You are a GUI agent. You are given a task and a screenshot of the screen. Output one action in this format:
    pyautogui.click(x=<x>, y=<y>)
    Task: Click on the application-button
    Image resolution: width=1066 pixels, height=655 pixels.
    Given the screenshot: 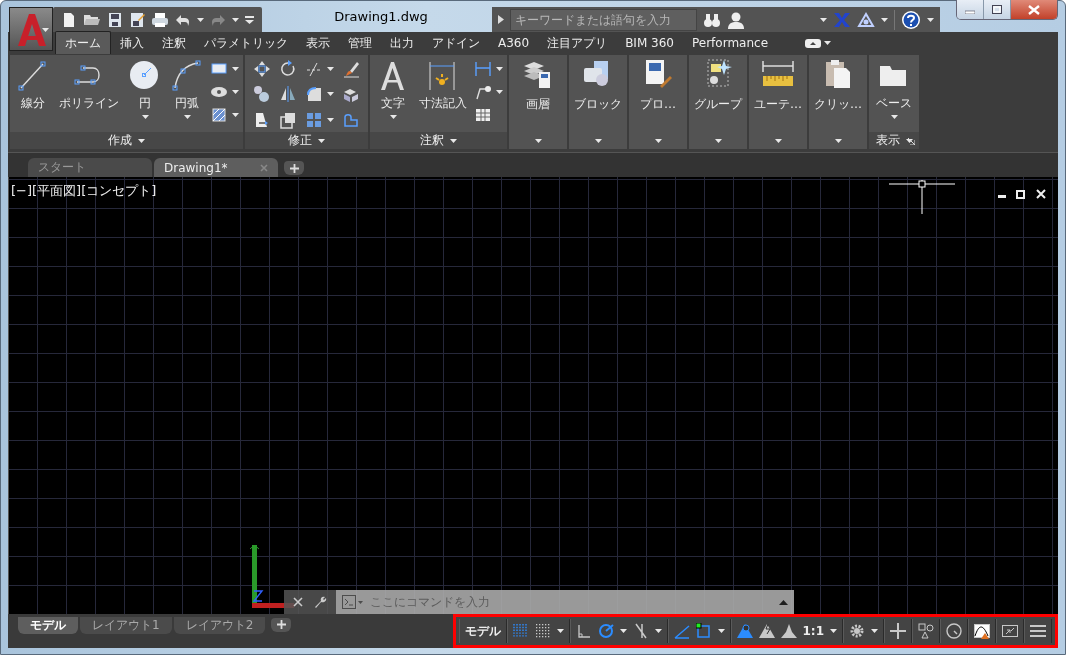 What is the action you would take?
    pyautogui.click(x=31, y=29)
    